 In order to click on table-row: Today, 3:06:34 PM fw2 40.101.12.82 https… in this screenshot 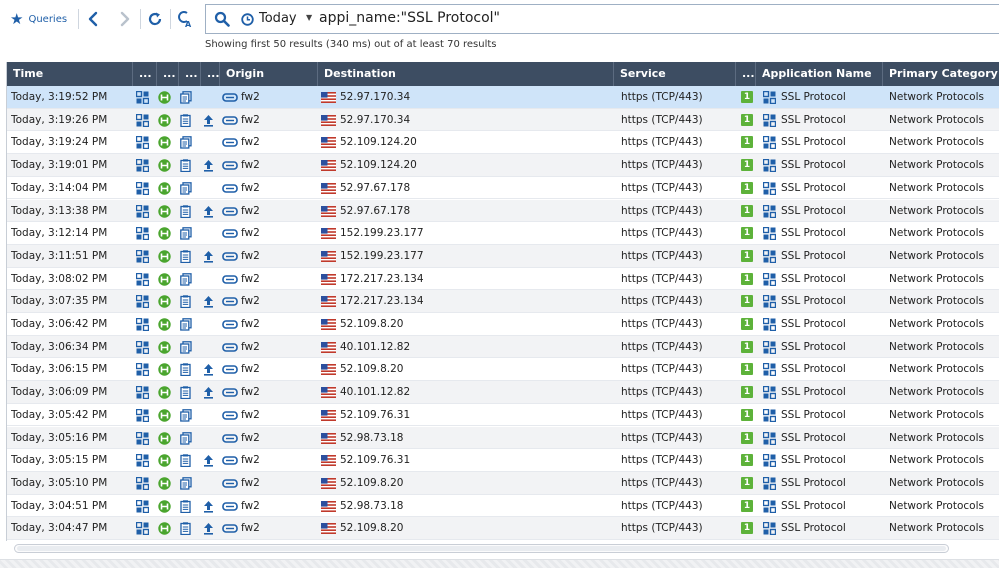, I will do `click(503, 347)`.